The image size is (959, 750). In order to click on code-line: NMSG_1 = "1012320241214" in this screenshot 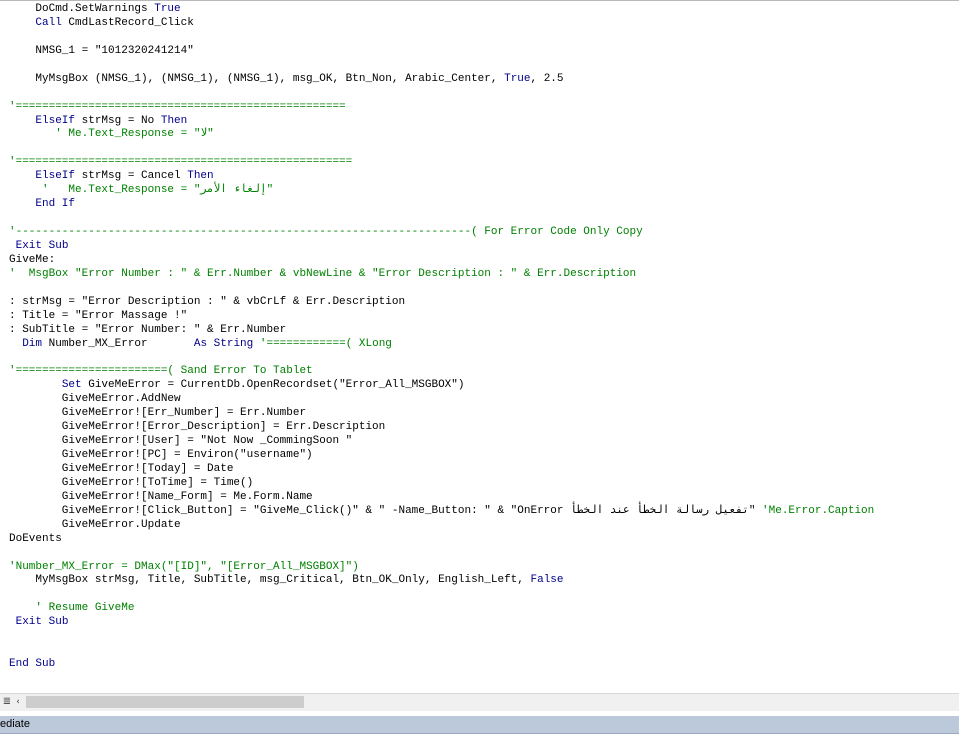, I will do `click(441, 52)`.